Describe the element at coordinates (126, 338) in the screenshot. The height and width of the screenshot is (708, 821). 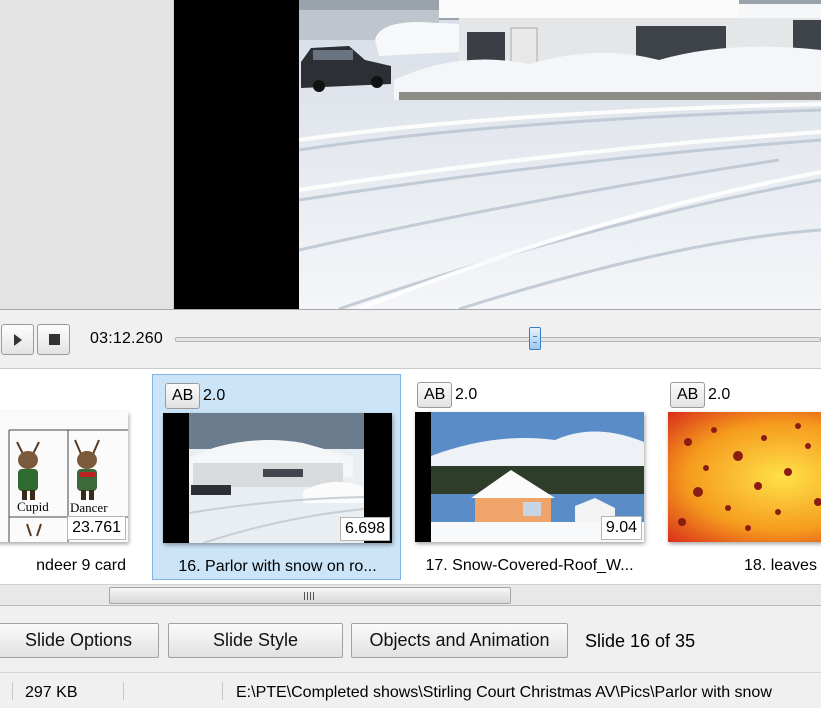
I see `current-time: 03:12.260` at that location.